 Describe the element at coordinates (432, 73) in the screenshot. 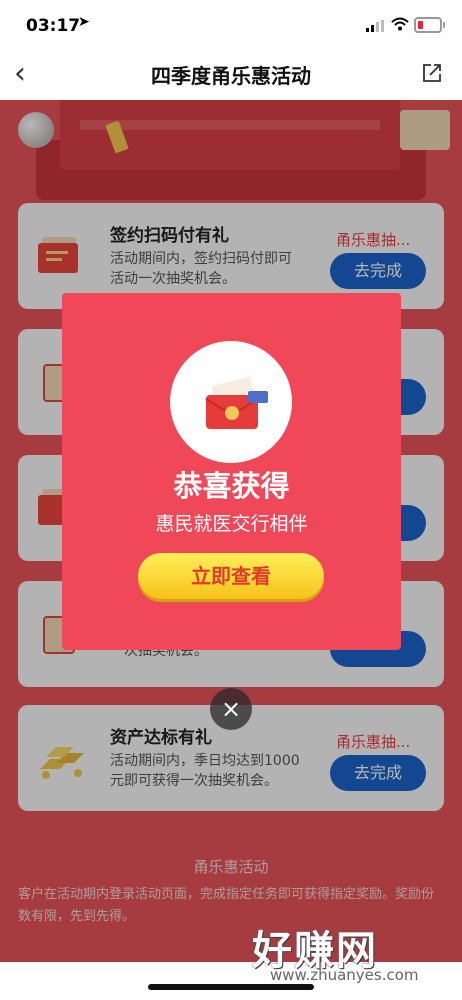

I see `share-icon` at that location.